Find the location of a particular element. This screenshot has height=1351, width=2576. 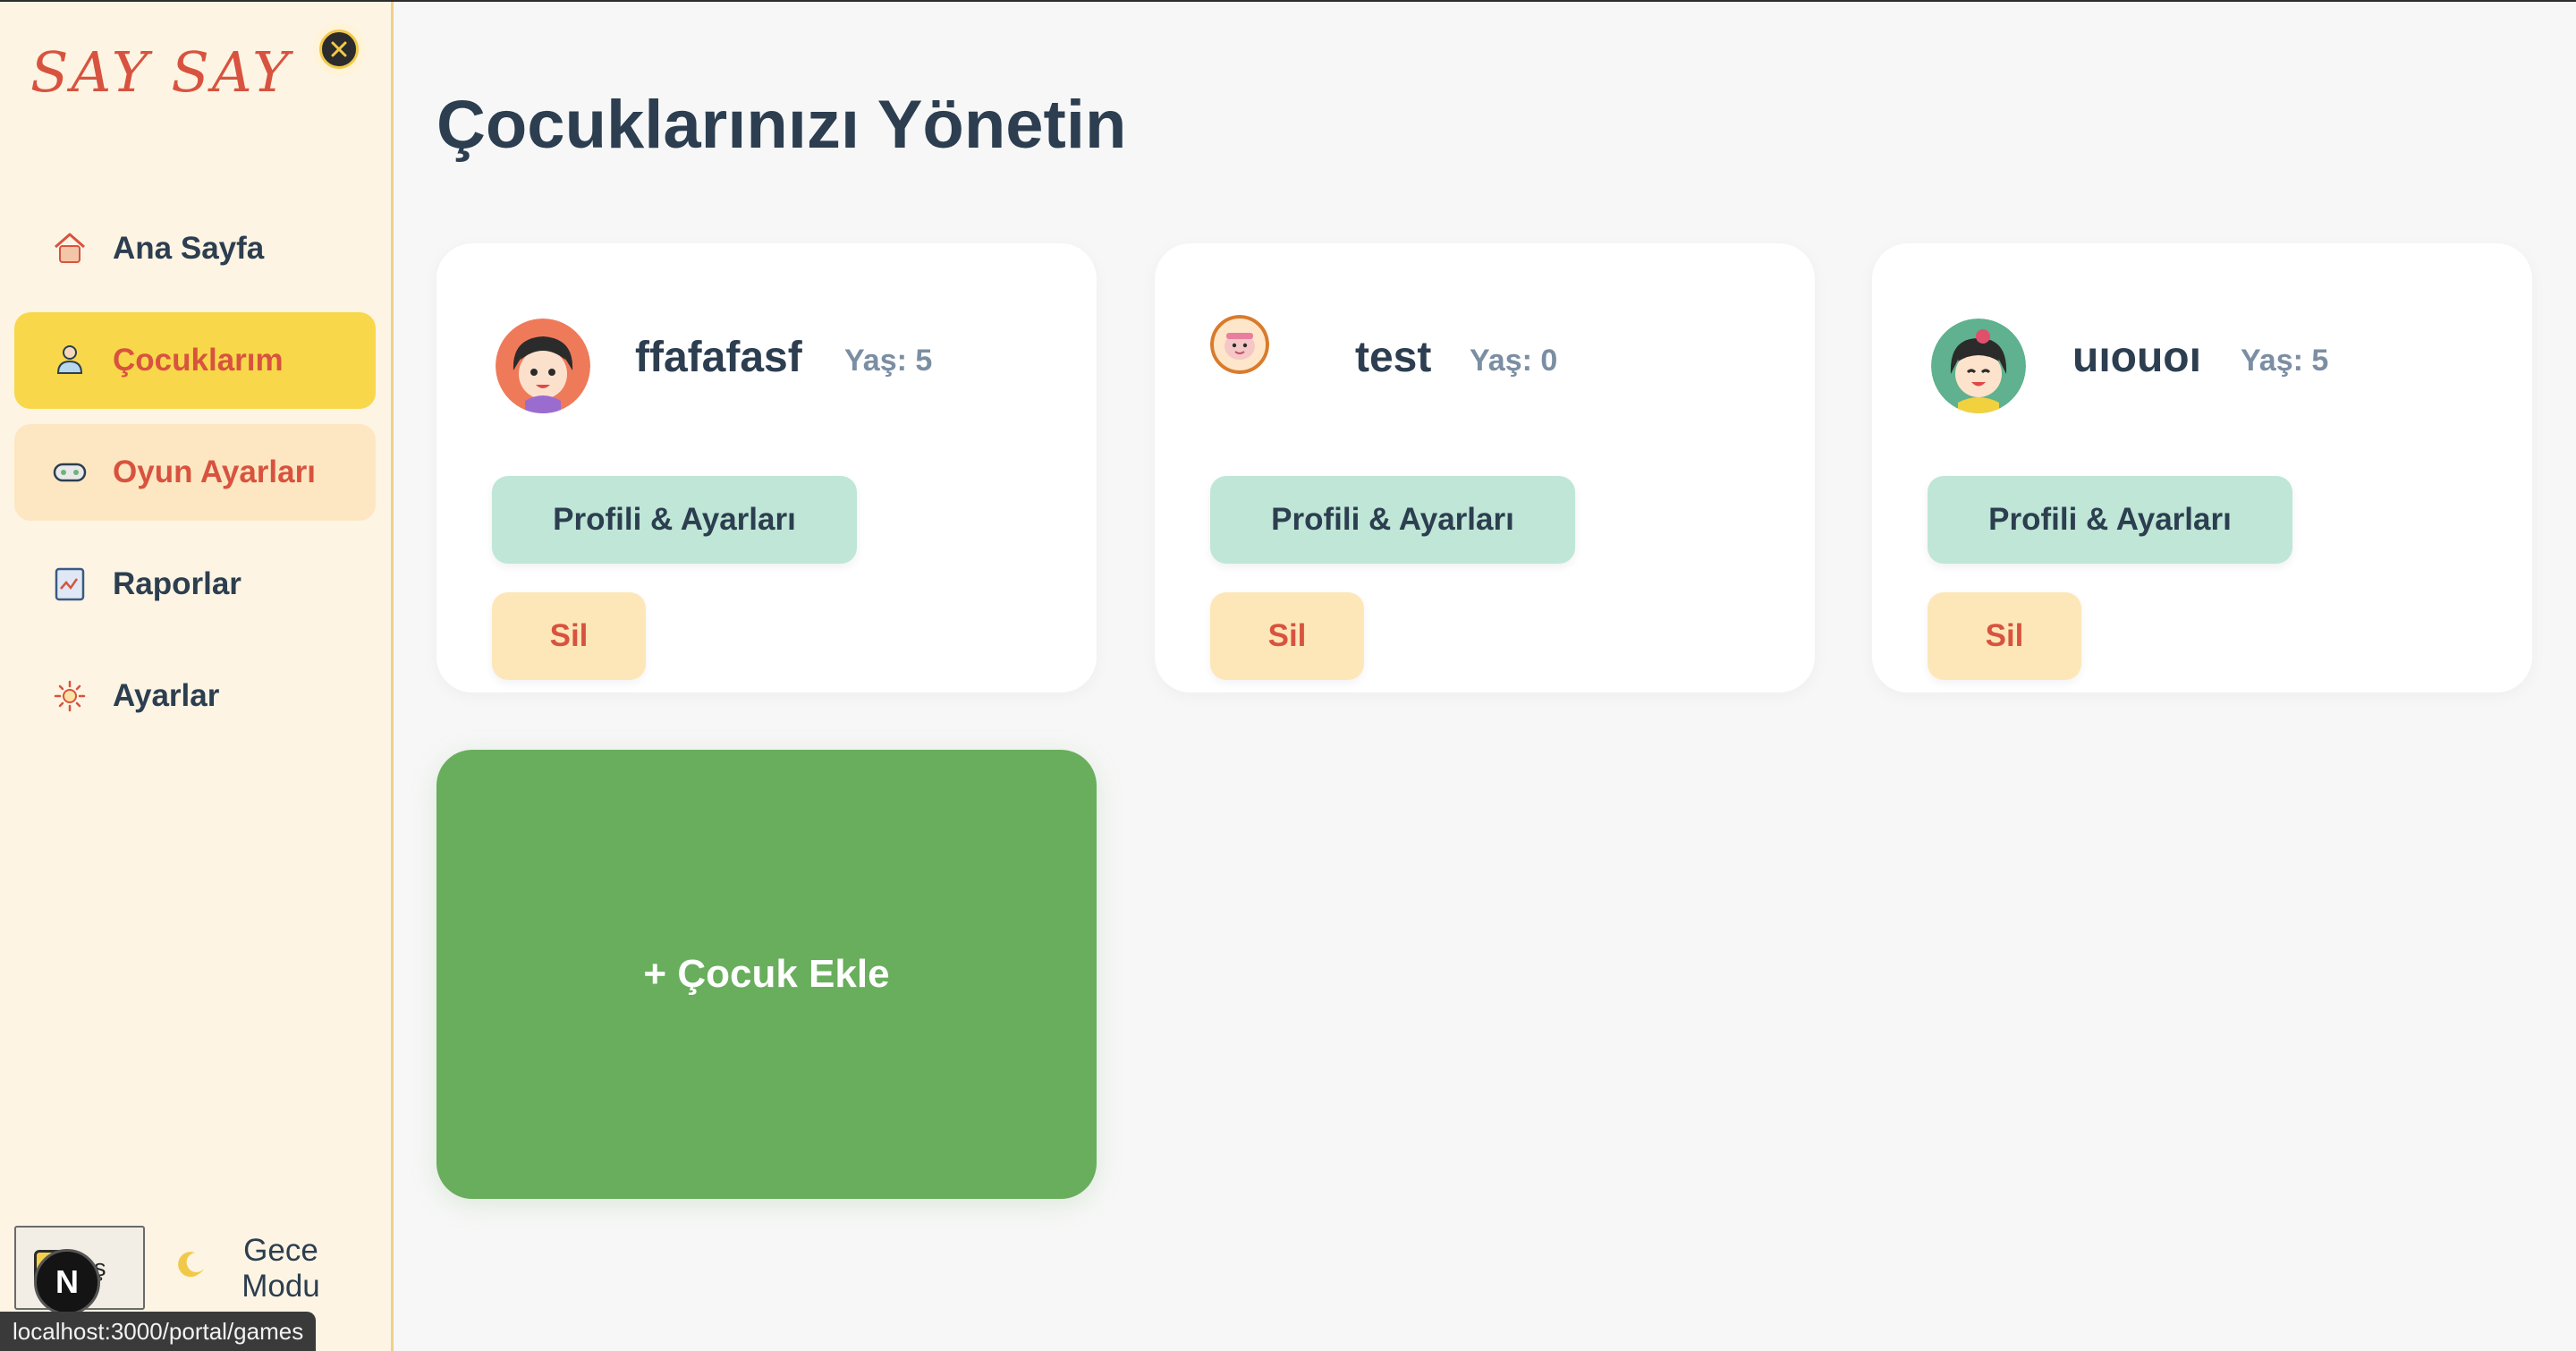

child-card: ffafafasf Yaş: 5 Profili & Ayarları Sil is located at coordinates (766, 468).